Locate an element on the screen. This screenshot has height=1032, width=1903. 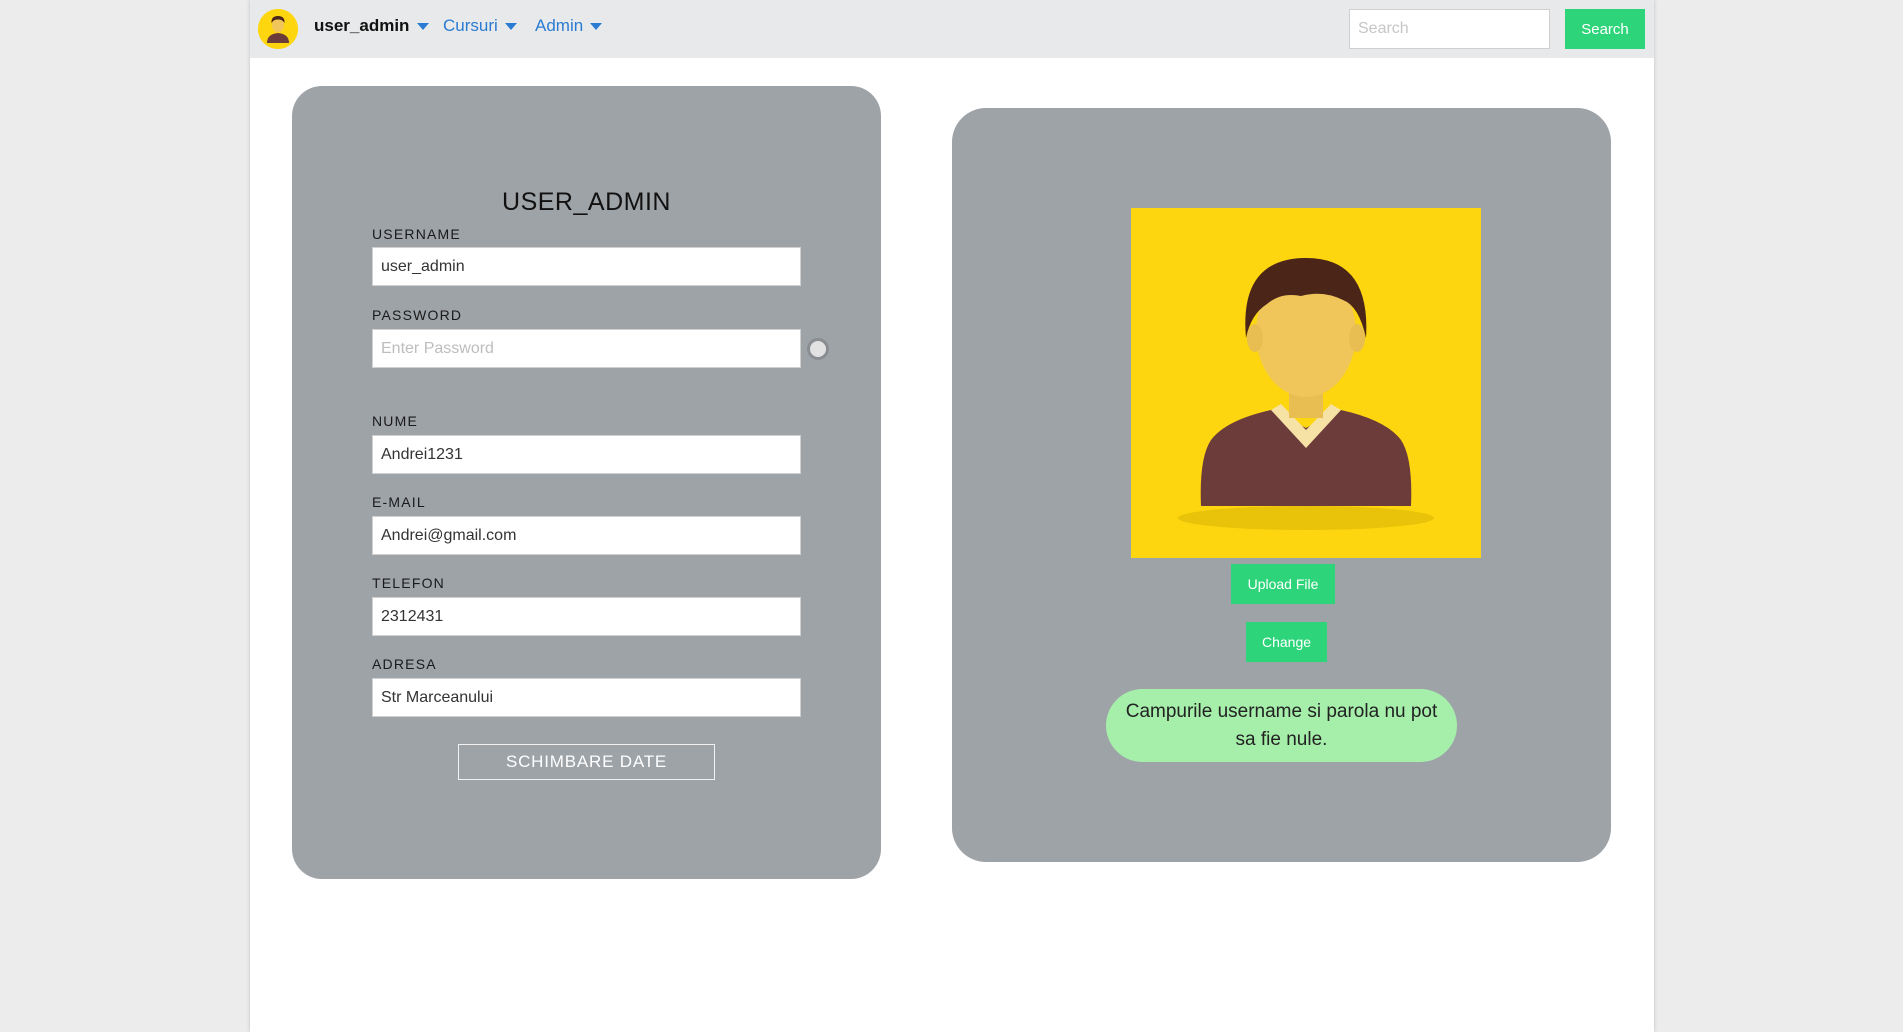
profile-title: USER_ADMIN is located at coordinates (586, 202).